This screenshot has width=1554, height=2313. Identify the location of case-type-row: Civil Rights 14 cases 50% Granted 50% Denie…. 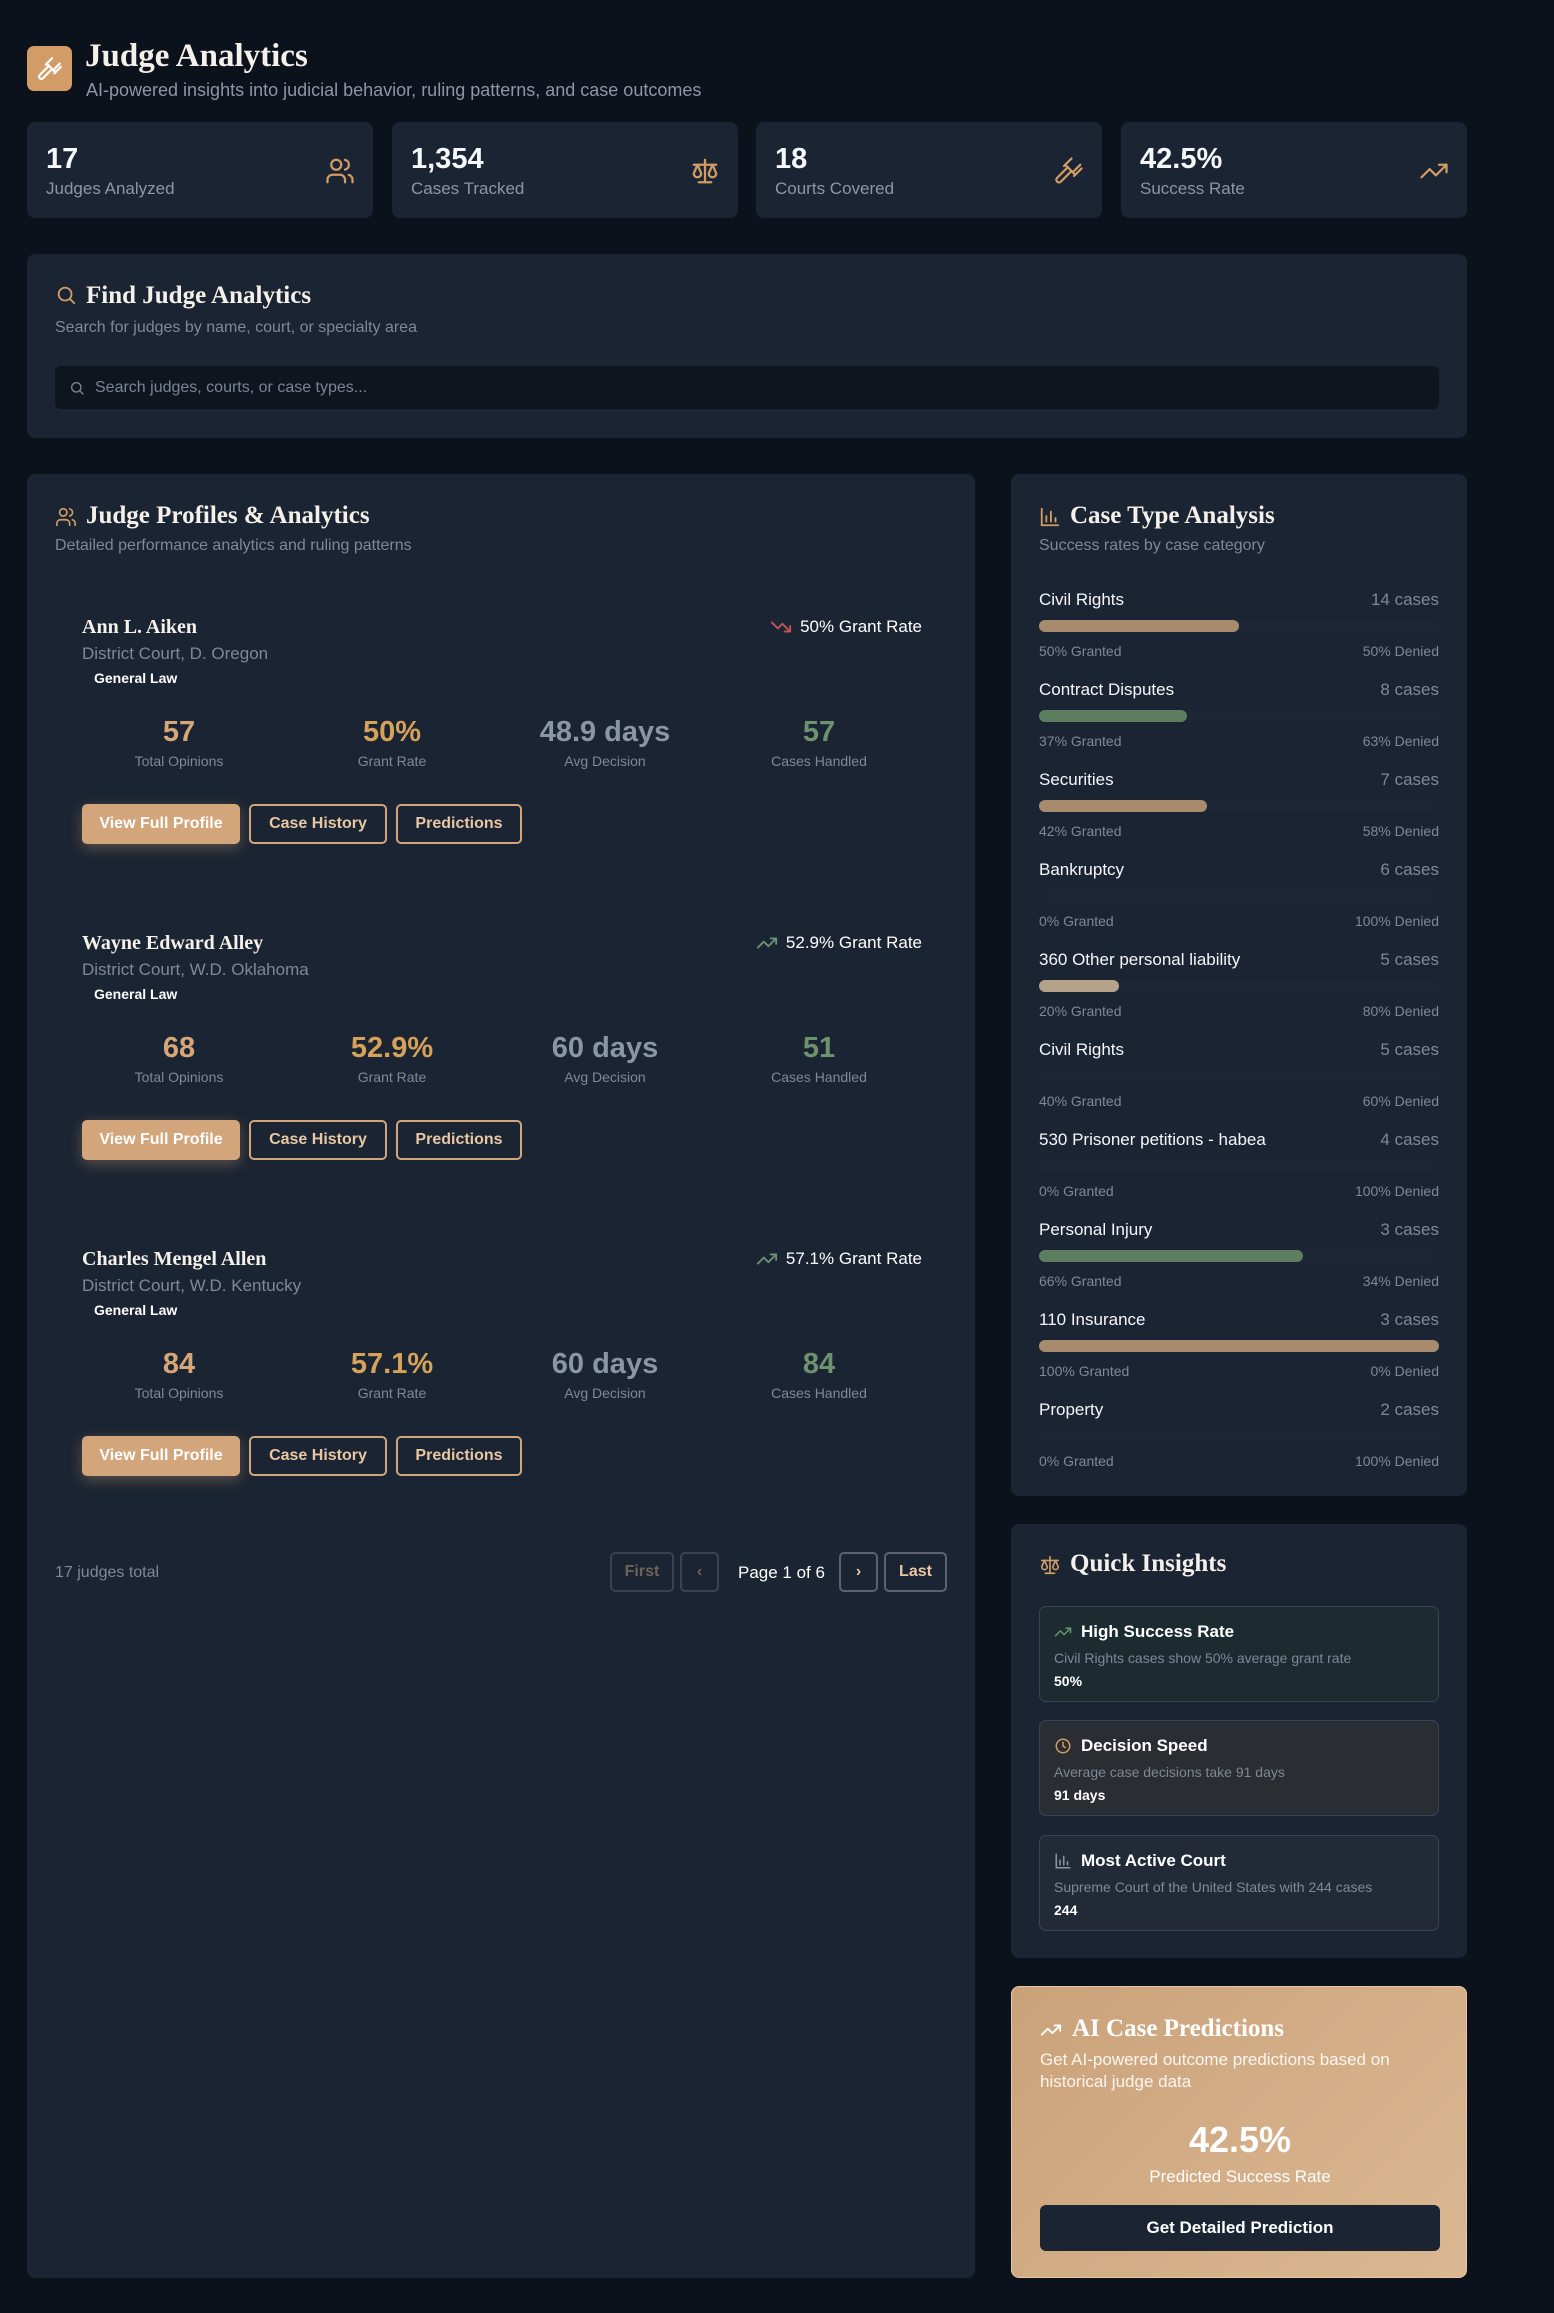
(1239, 624).